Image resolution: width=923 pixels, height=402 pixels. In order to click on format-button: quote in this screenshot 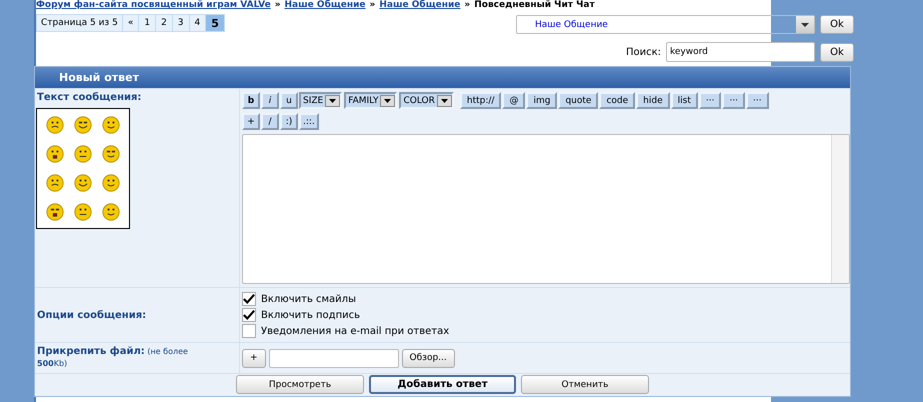, I will do `click(578, 100)`.